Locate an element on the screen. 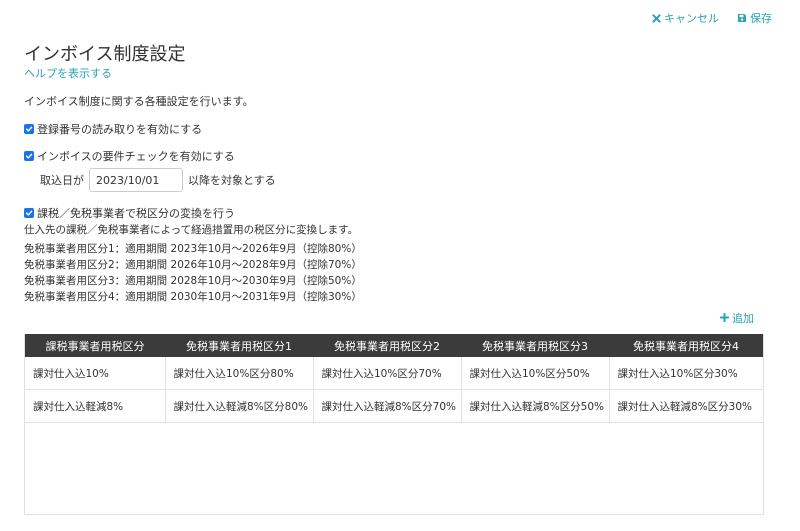 The width and height of the screenshot is (800, 531). column-header: 免税事業者用税区分2 is located at coordinates (387, 345).